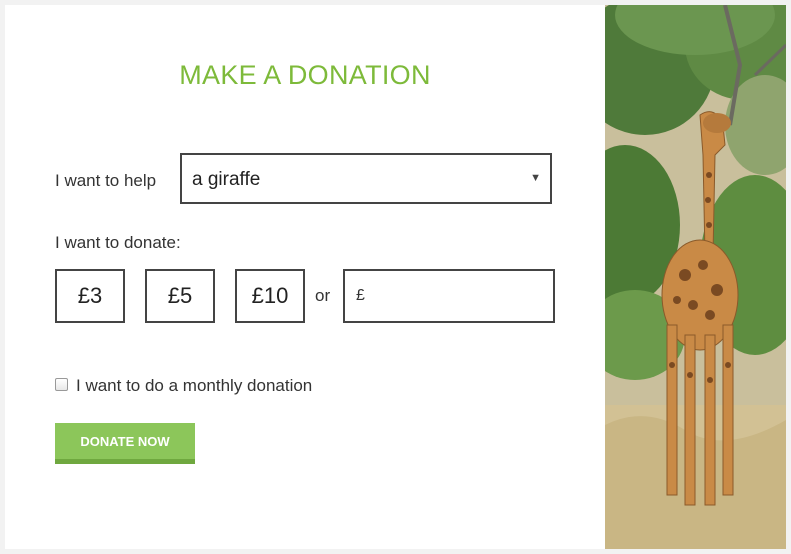 This screenshot has width=791, height=554. I want to click on custom-amount-input, so click(461, 297).